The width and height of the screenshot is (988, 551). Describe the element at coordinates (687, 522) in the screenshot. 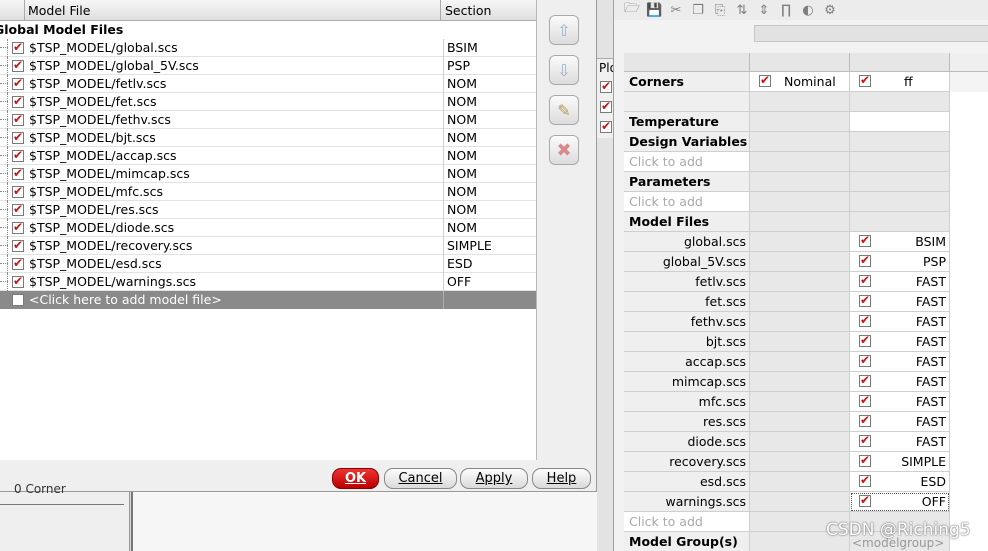

I see `add-model-hint: Click to add` at that location.